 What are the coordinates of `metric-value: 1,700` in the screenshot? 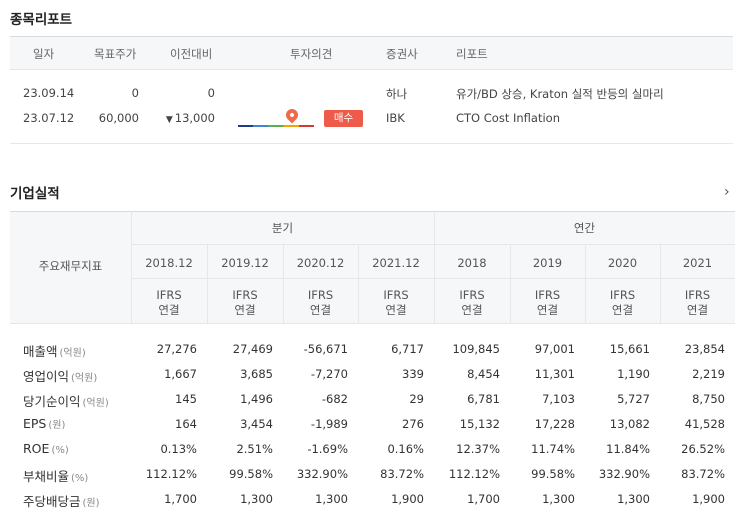 It's located at (180, 499).